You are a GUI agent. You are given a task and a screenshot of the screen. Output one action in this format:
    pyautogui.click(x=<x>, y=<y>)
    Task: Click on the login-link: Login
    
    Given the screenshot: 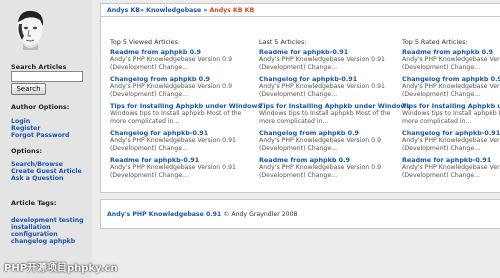 What is the action you would take?
    pyautogui.click(x=20, y=121)
    